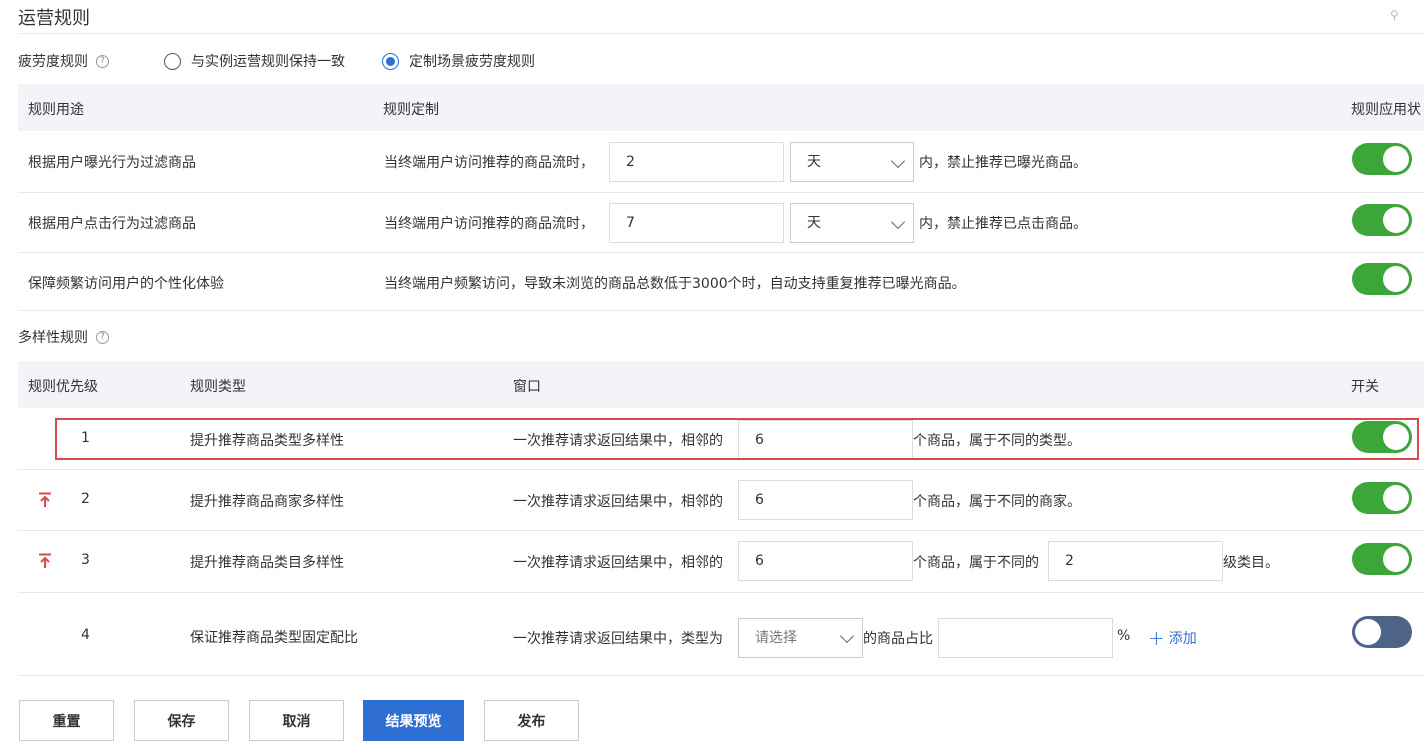  I want to click on category-window-input: 6, so click(825, 561).